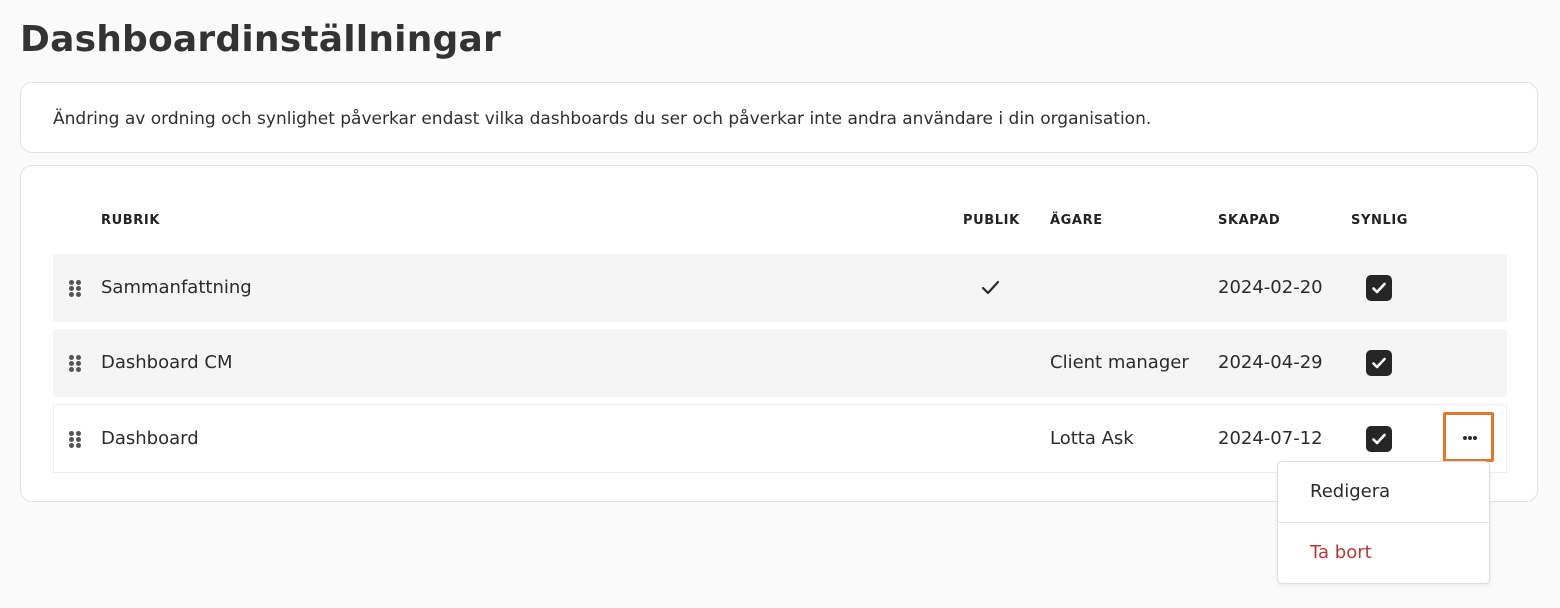 This screenshot has width=1560, height=608. Describe the element at coordinates (990, 287) in the screenshot. I see `check-icon` at that location.